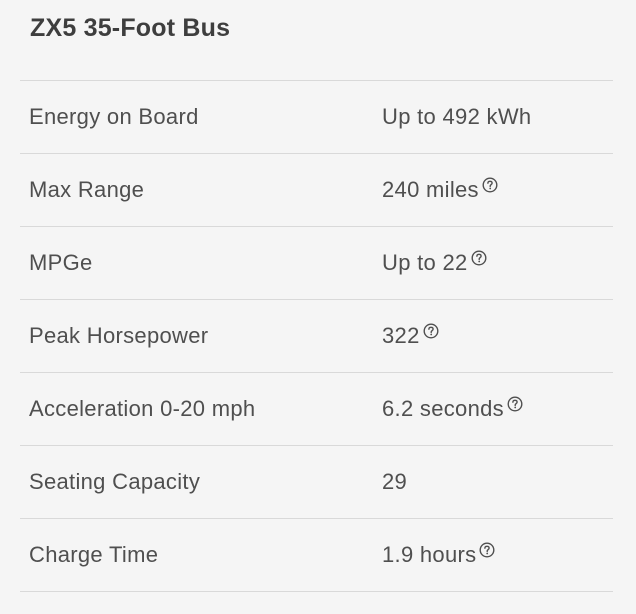  Describe the element at coordinates (443, 408) in the screenshot. I see `spec-value: 6.2 seconds` at that location.